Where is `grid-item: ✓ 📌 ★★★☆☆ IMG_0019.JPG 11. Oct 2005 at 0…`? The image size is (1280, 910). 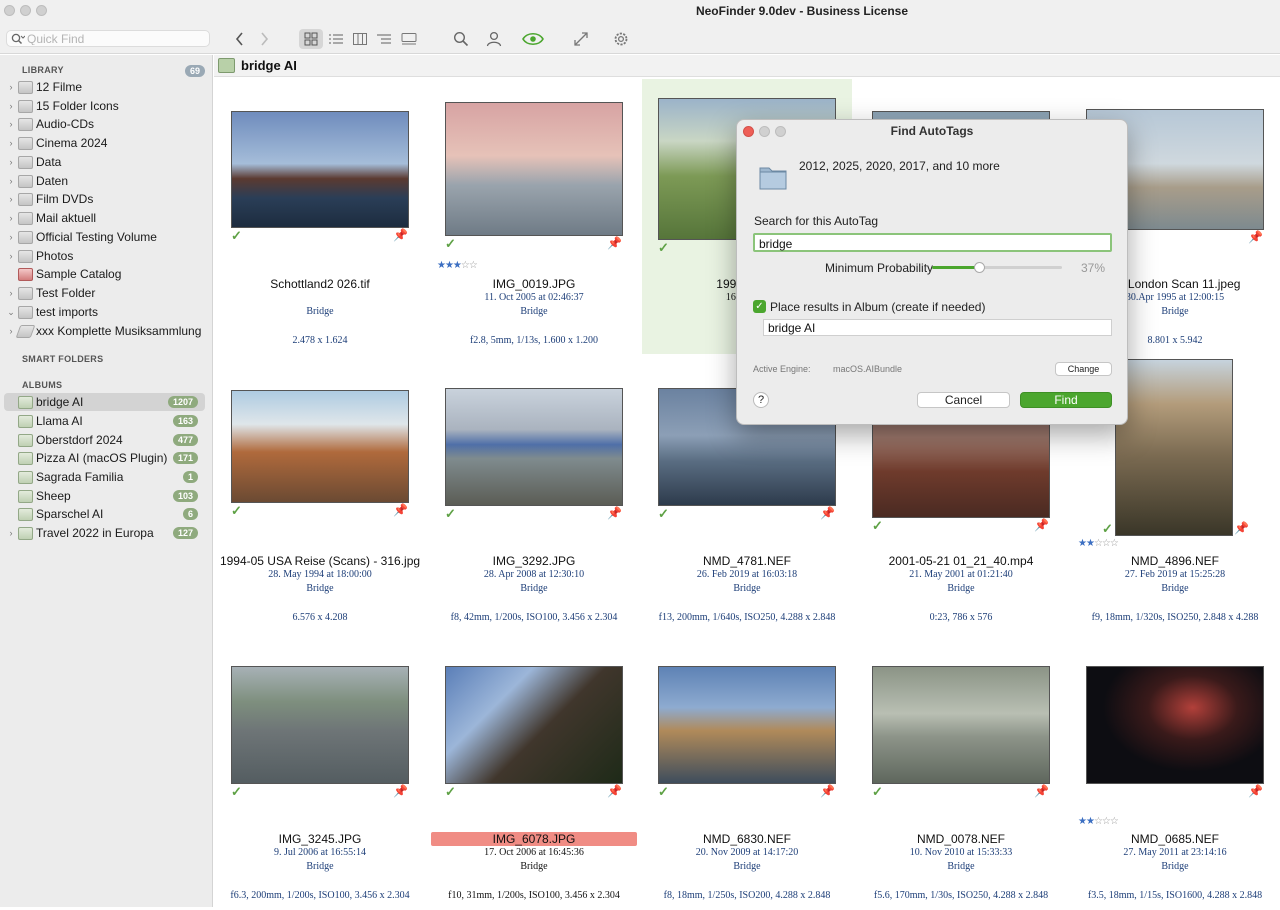 grid-item: ✓ 📌 ★★★☆☆ IMG_0019.JPG 11. Oct 2005 at 0… is located at coordinates (534, 216).